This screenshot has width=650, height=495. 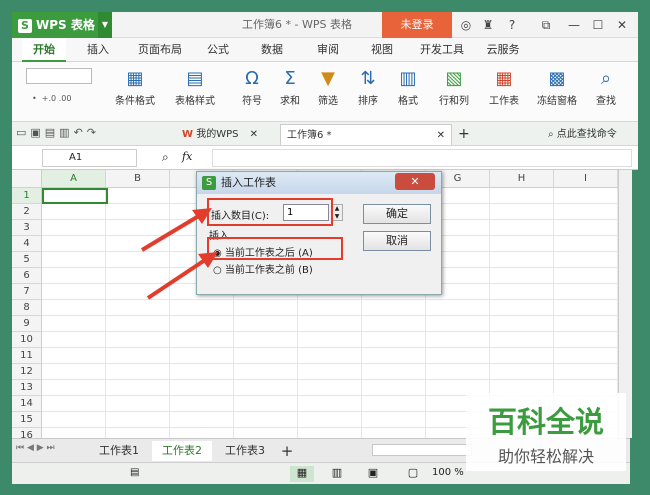 What do you see at coordinates (290, 92) in the screenshot?
I see `sum-button: Σ 求和` at bounding box center [290, 92].